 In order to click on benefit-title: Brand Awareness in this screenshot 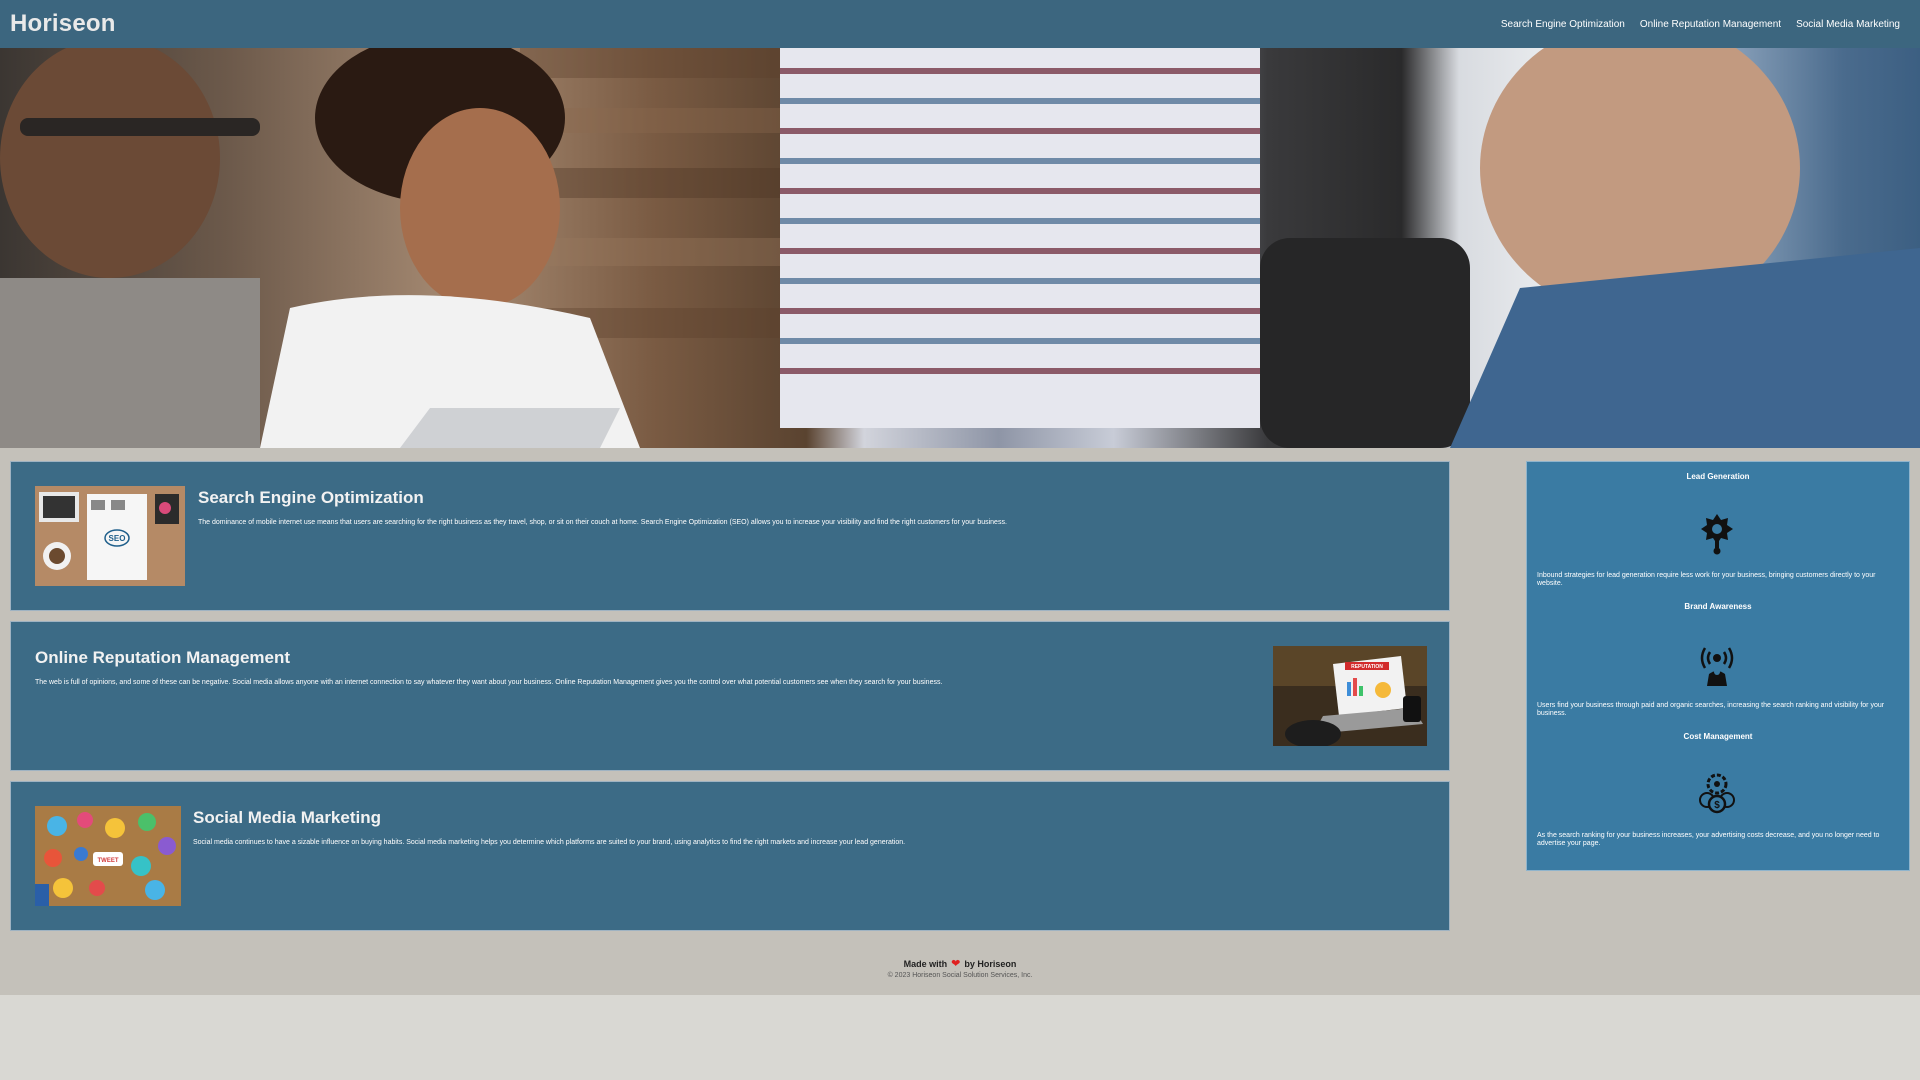, I will do `click(1718, 606)`.